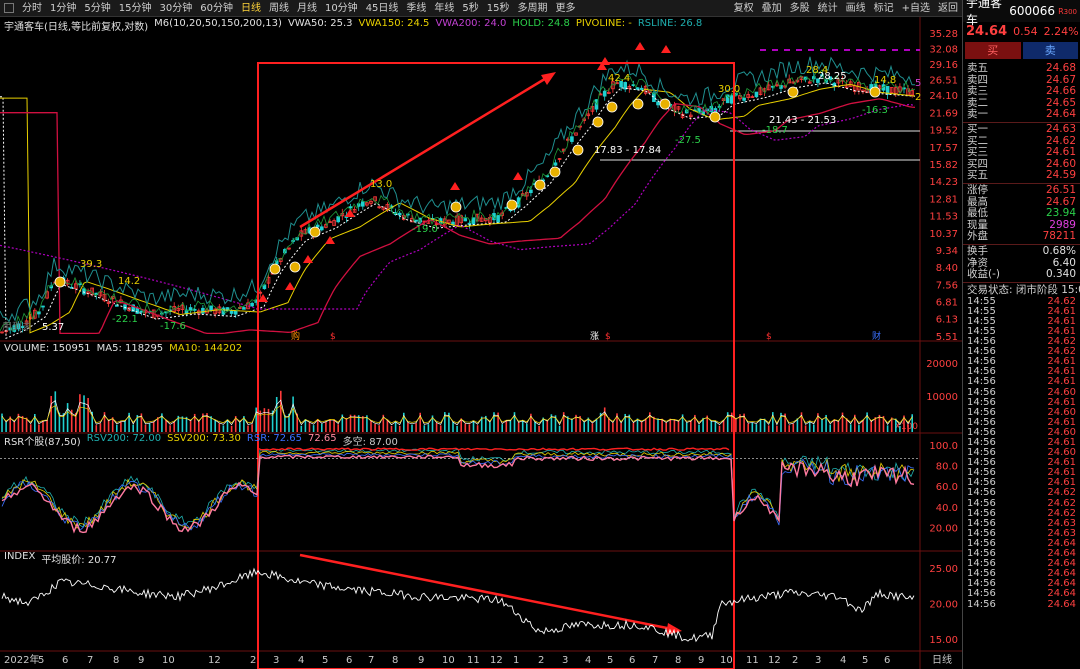  Describe the element at coordinates (382, 8) in the screenshot. I see `period-tab: 45日线` at that location.